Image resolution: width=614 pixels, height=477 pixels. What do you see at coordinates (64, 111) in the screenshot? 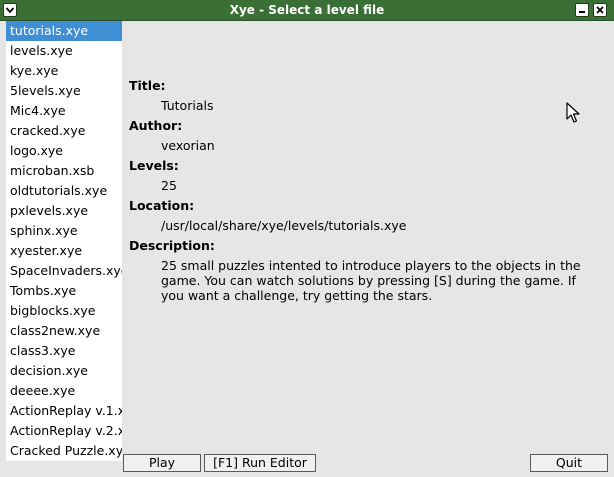
I see `list-item: Mic4.xye` at bounding box center [64, 111].